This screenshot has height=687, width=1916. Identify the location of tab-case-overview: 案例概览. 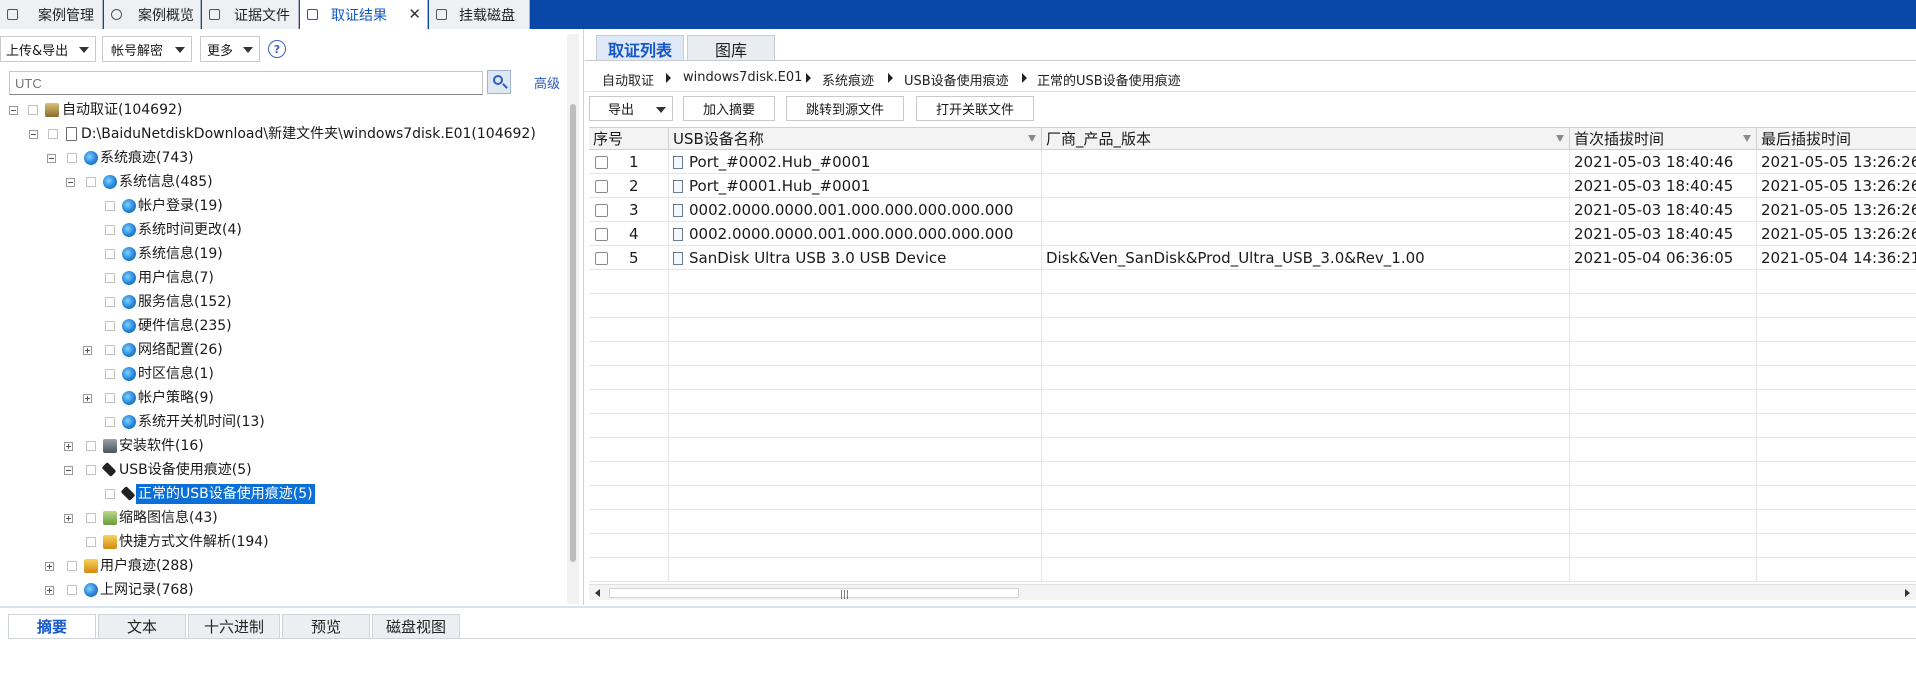
(152, 14).